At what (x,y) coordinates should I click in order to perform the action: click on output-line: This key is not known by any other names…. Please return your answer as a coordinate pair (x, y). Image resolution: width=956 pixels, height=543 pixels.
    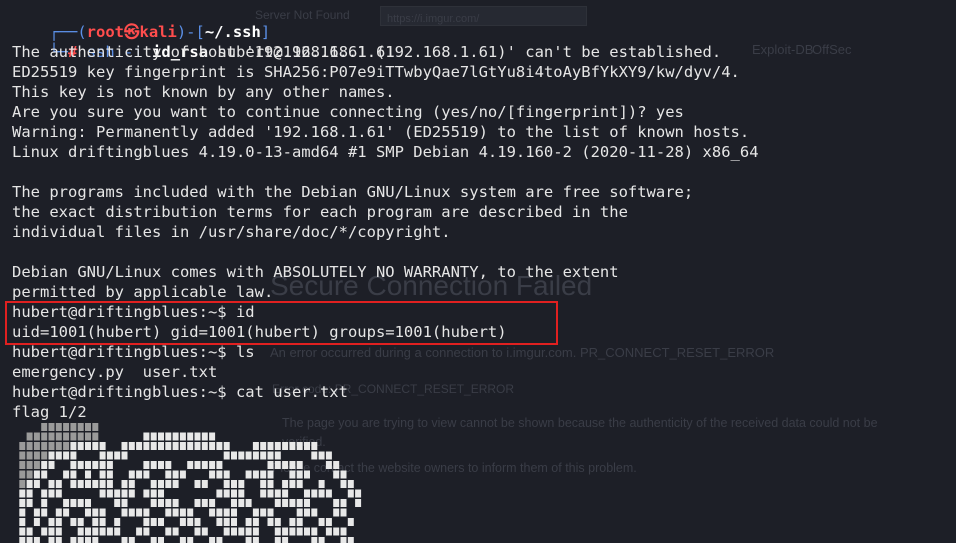
    Looking at the image, I should click on (203, 92).